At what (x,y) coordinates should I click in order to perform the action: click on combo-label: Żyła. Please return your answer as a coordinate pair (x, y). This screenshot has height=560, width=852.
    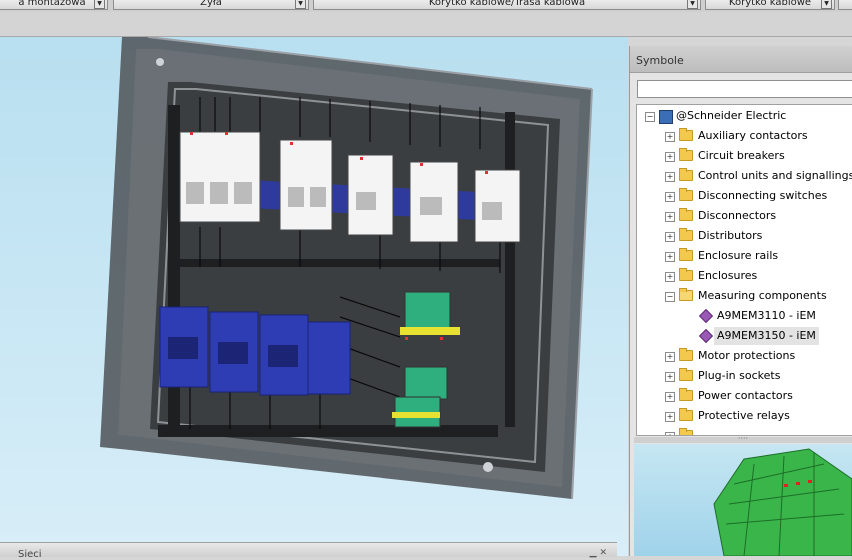
    Looking at the image, I should click on (211, 4).